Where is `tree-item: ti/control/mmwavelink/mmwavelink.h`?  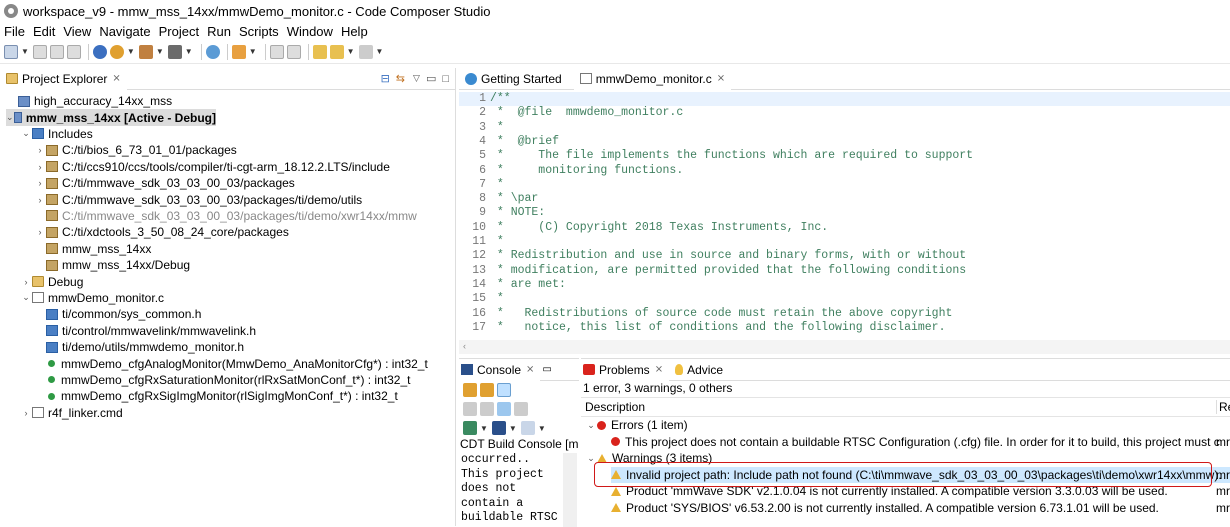 tree-item: ti/control/mmwavelink/mmwavelink.h is located at coordinates (145, 331).